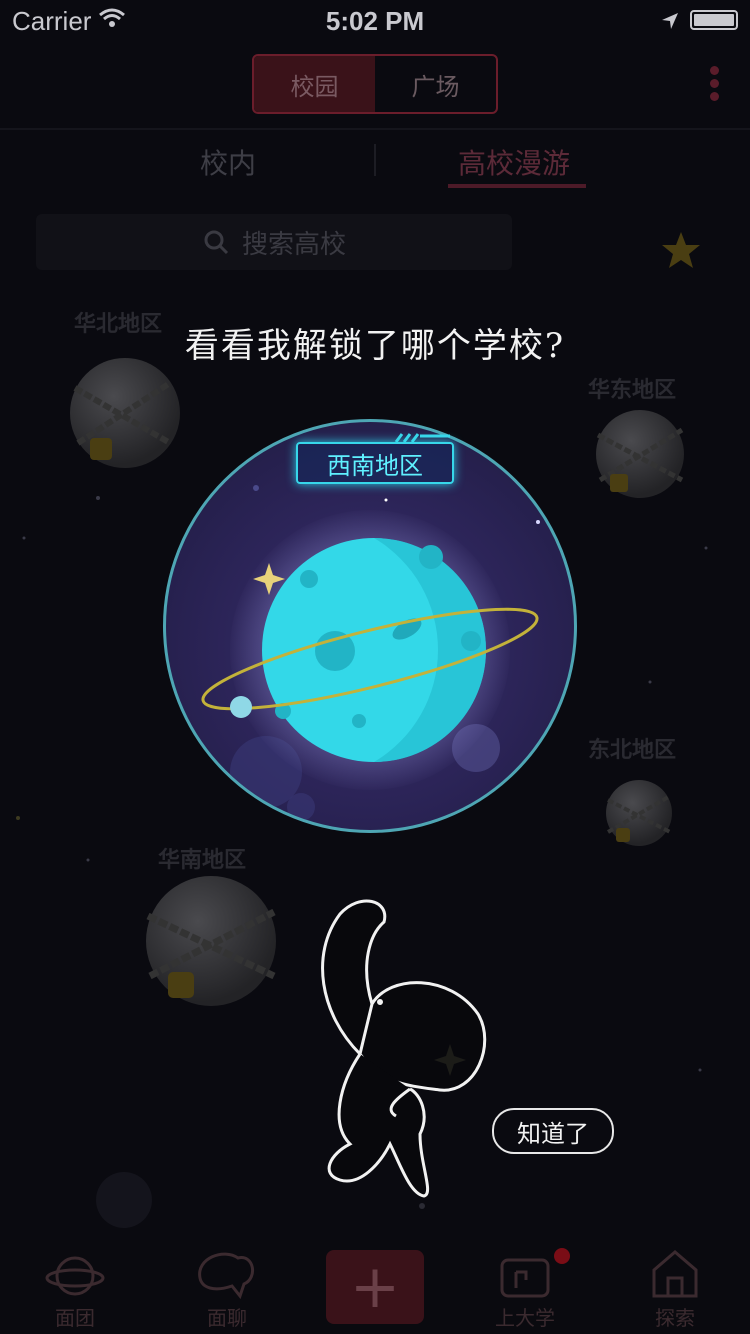  Describe the element at coordinates (525, 1318) in the screenshot. I see `tab-label: 上大学` at that location.